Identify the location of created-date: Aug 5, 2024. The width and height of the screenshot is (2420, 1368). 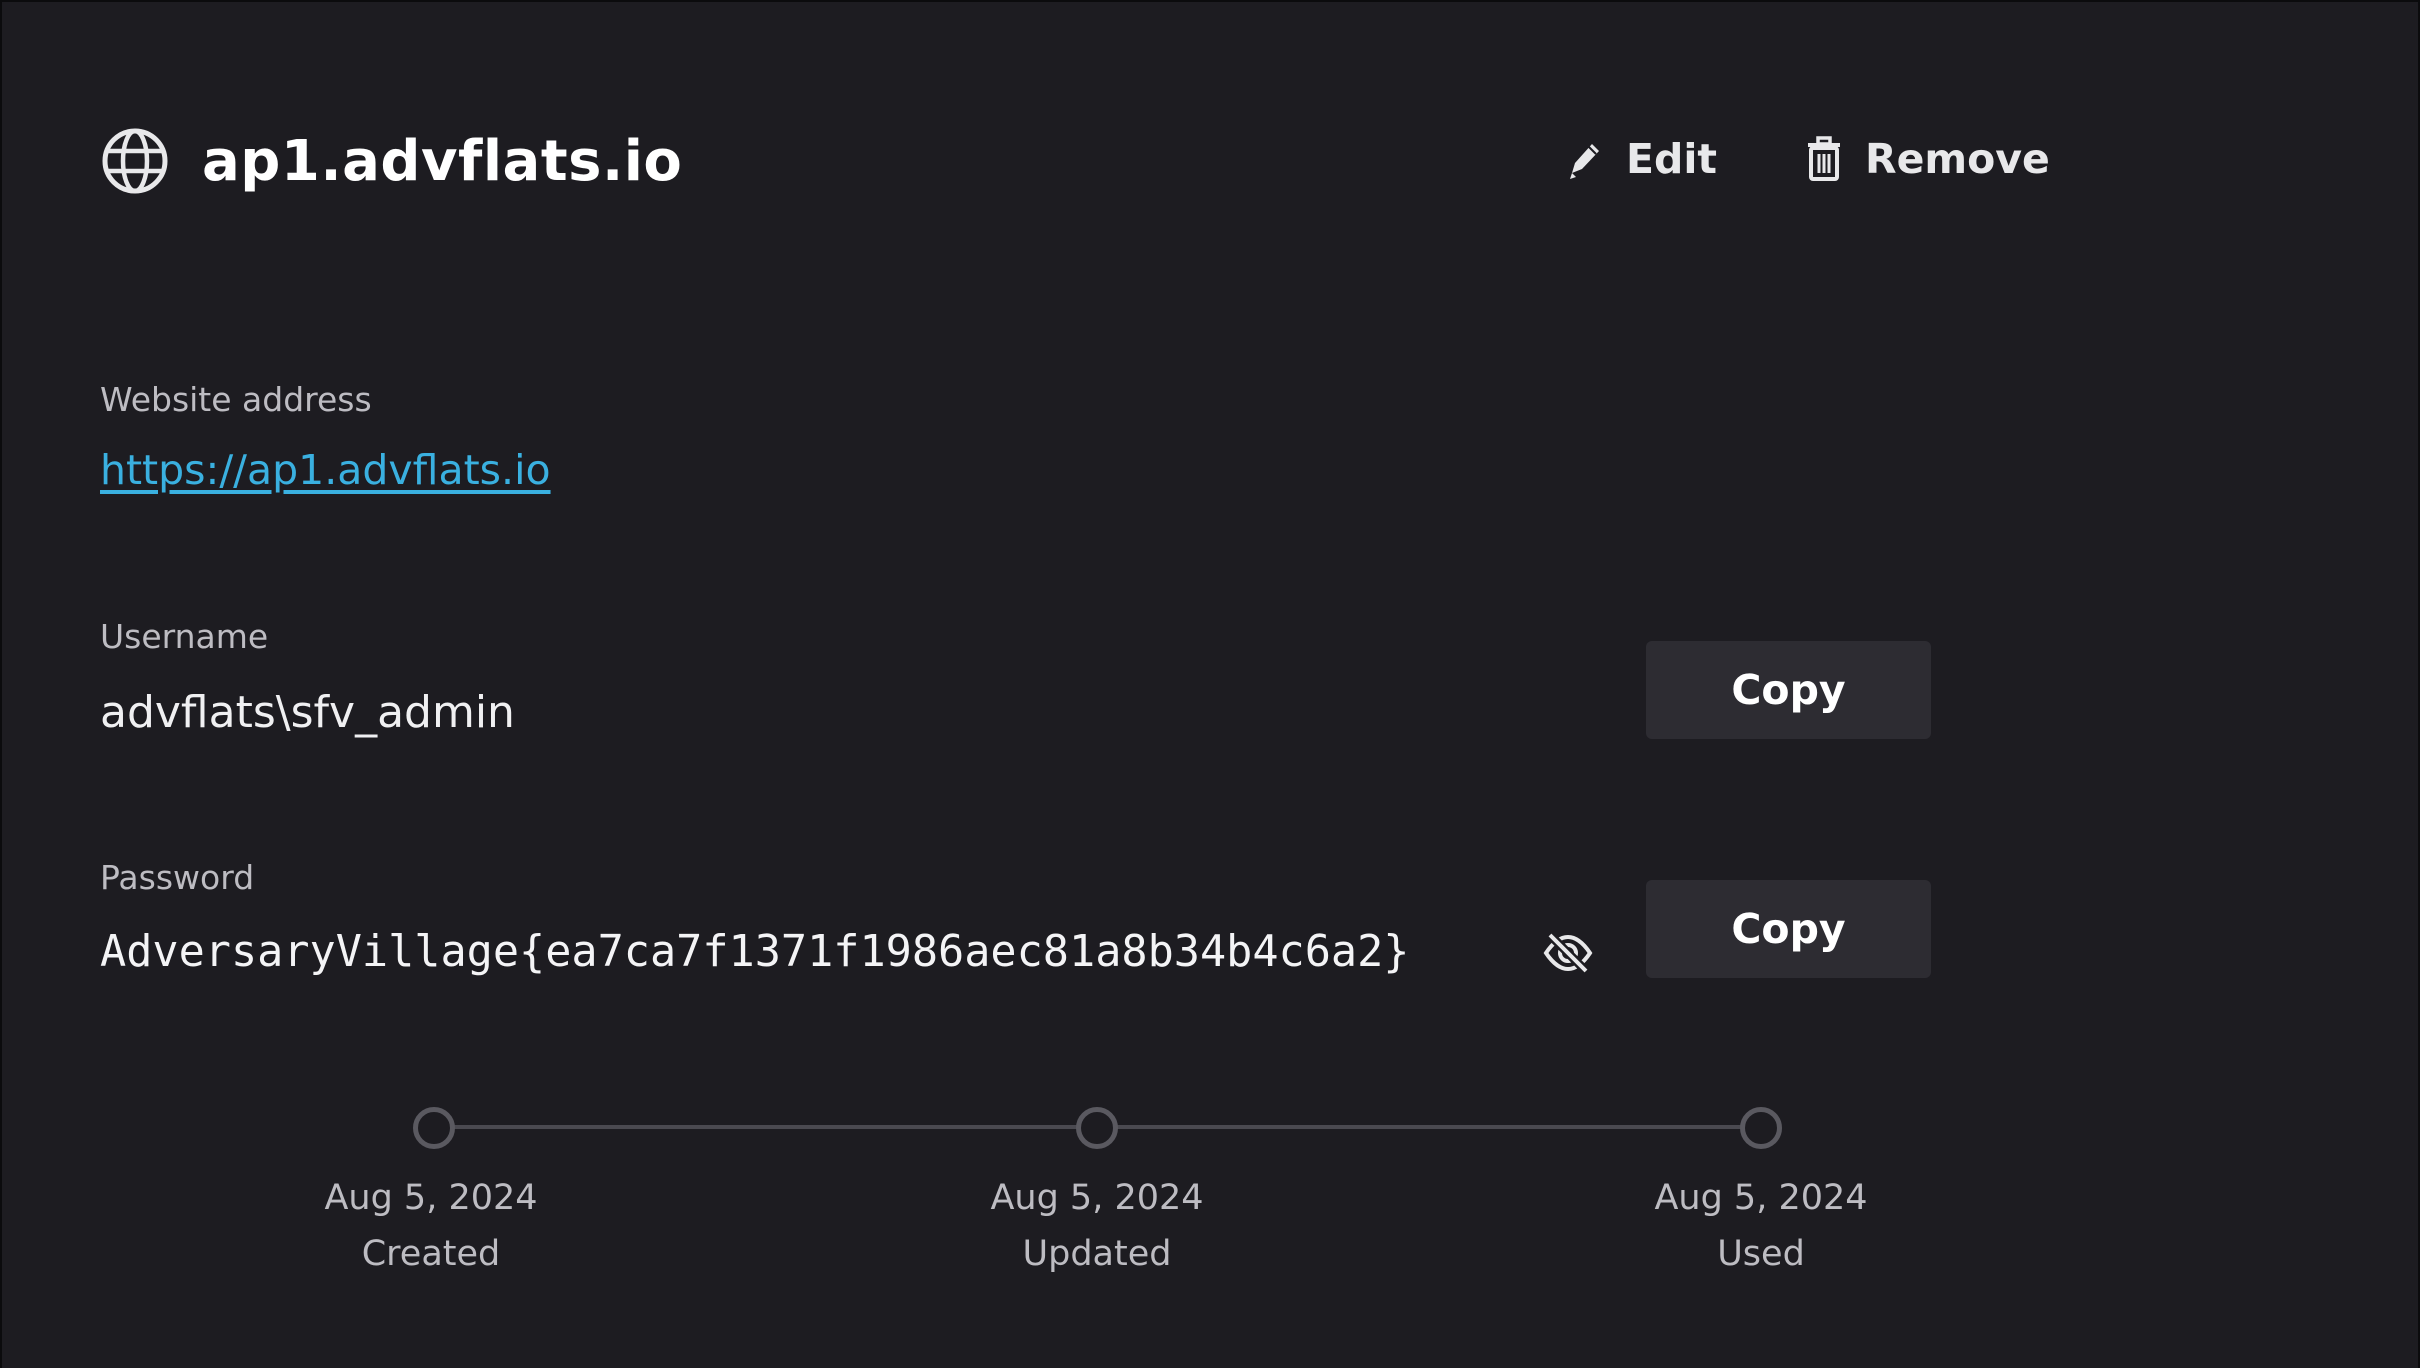
(431, 1198).